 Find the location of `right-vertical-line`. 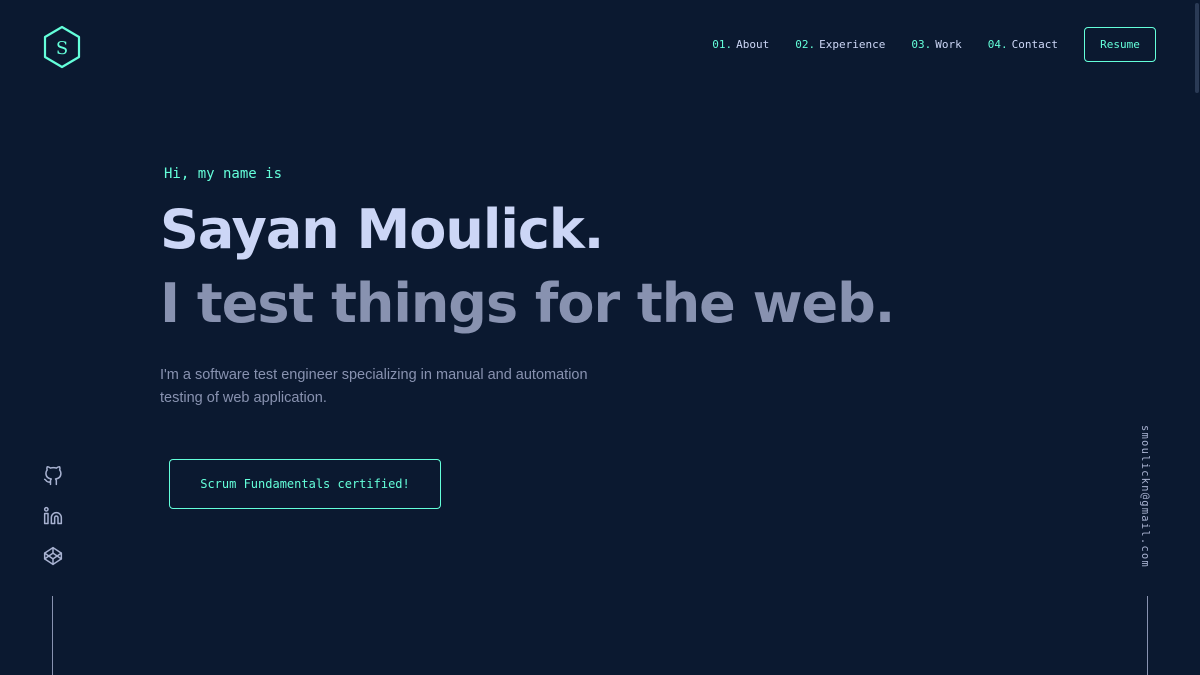

right-vertical-line is located at coordinates (1147, 635).